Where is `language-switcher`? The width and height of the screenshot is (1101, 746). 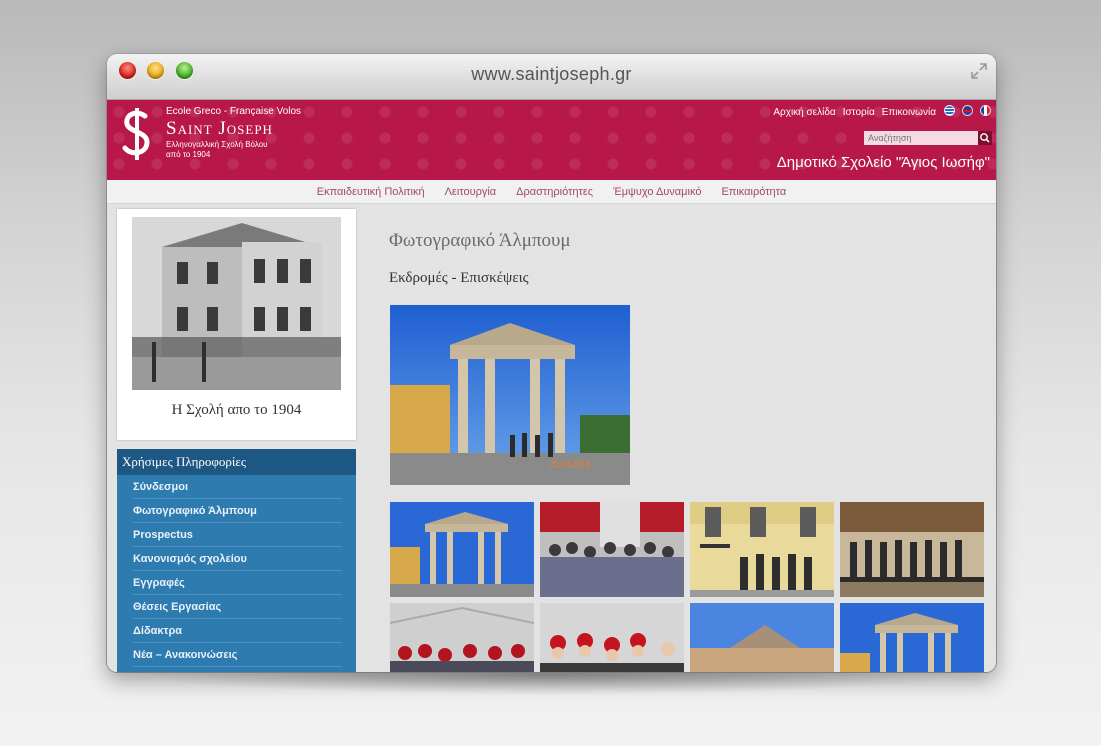
language-switcher is located at coordinates (967, 110).